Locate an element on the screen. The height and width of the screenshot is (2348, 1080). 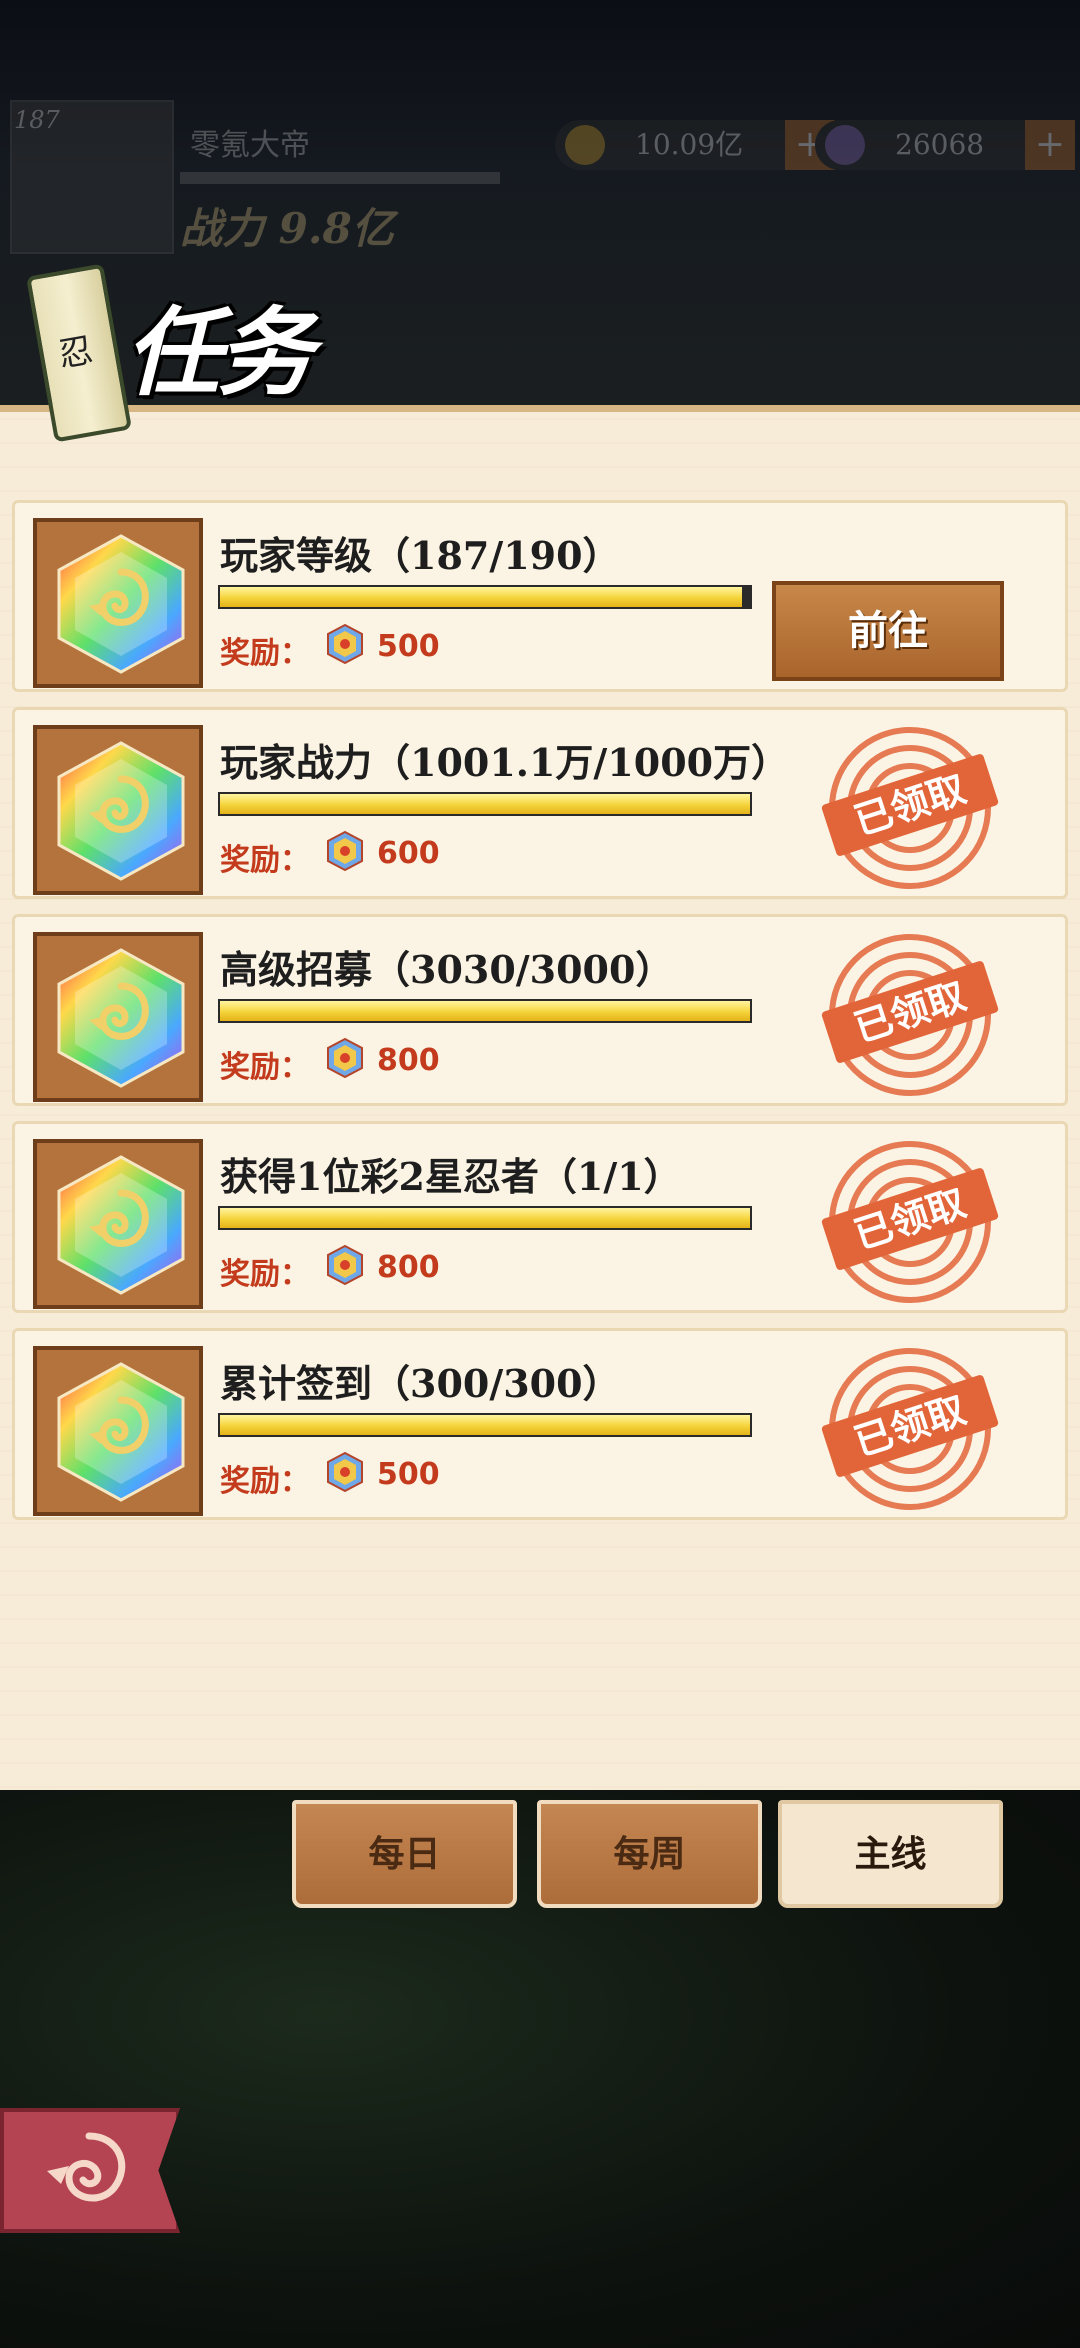
back-button is located at coordinates (90, 2170).